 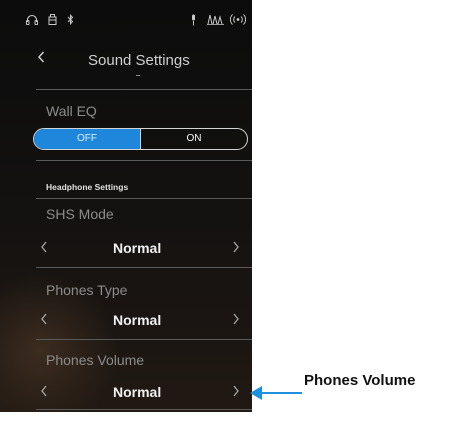 I want to click on phones-type-label: Phones Type, so click(x=87, y=290).